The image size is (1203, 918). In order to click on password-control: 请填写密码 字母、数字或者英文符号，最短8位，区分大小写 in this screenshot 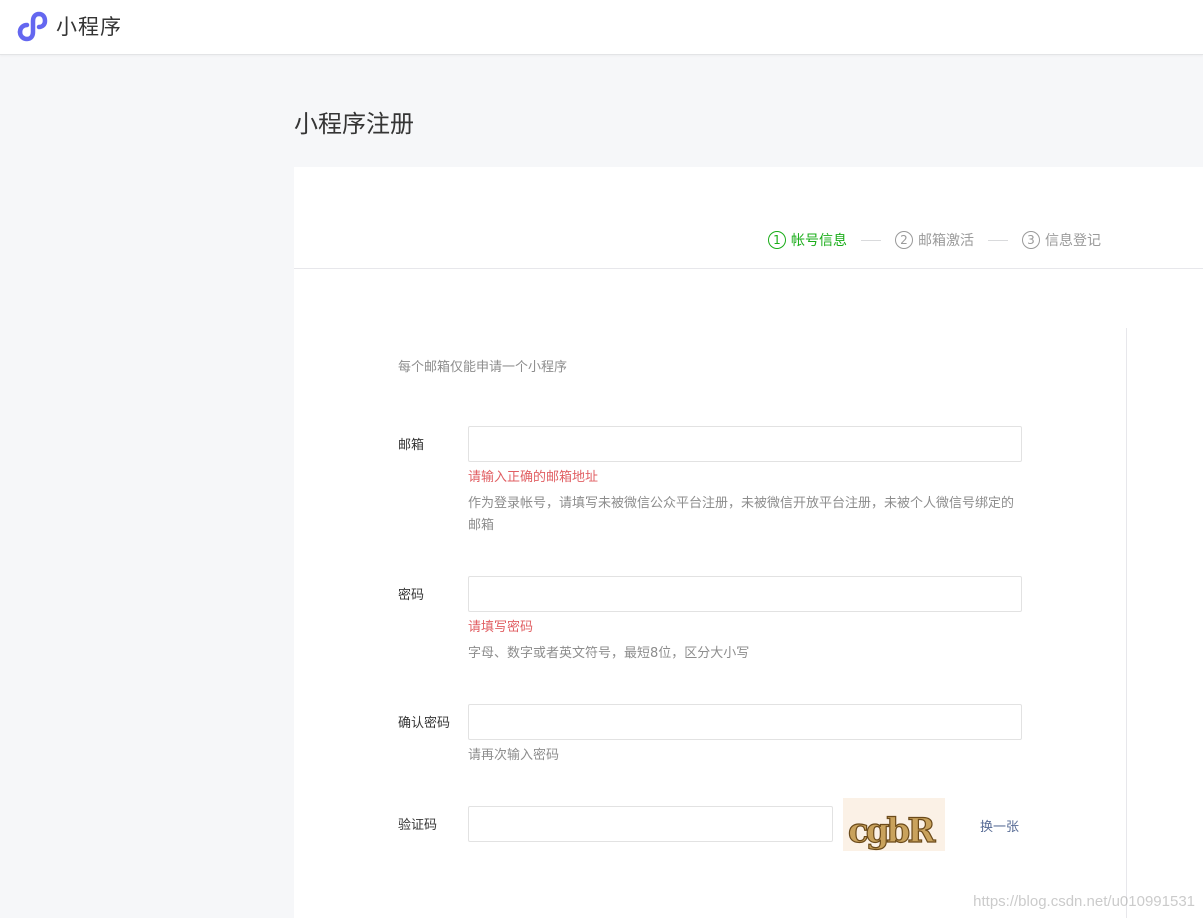, I will do `click(745, 620)`.